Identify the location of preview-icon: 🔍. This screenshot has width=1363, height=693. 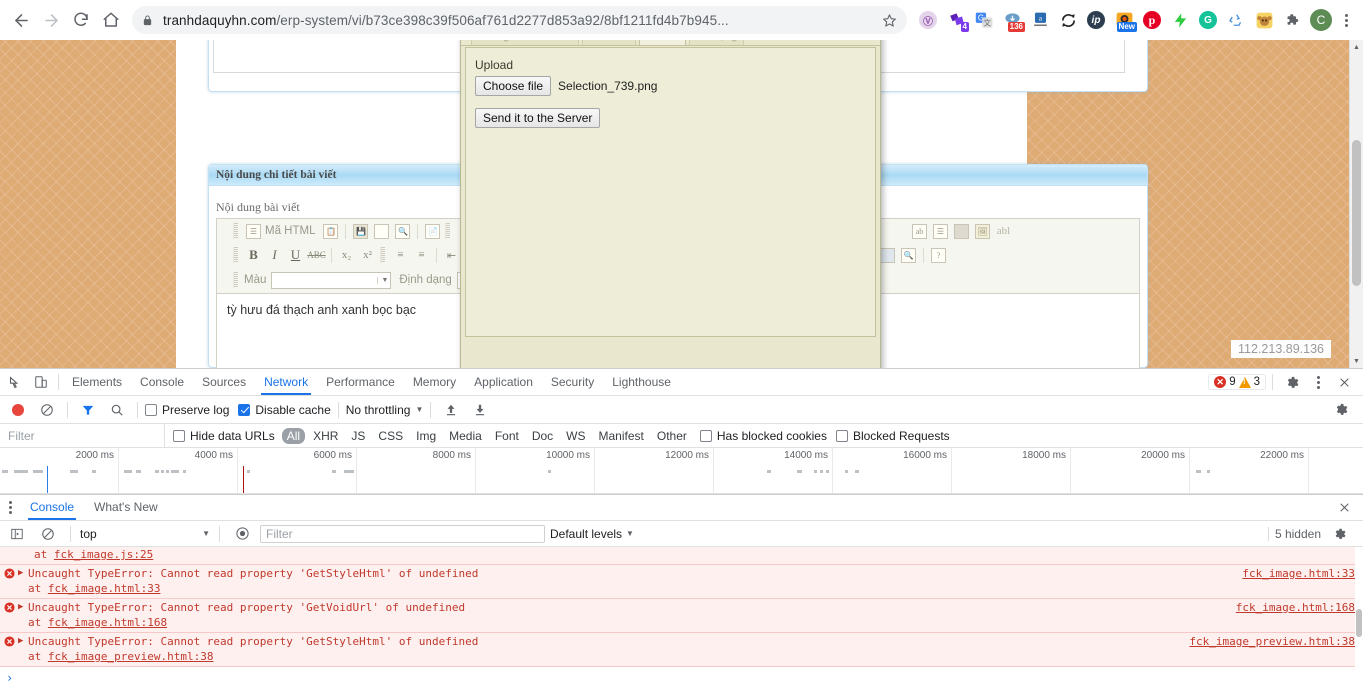
(402, 231).